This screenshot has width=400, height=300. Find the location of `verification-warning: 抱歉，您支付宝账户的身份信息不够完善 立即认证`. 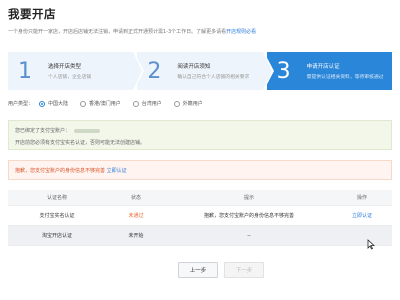

verification-warning: 抱歉，您支付宝账户的身份信息不够完善 立即认证 is located at coordinates (200, 170).